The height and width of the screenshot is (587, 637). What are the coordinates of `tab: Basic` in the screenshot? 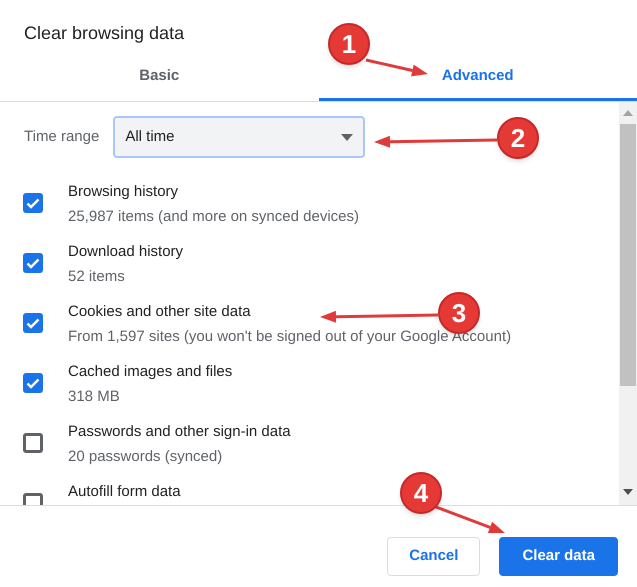 It's located at (159, 76).